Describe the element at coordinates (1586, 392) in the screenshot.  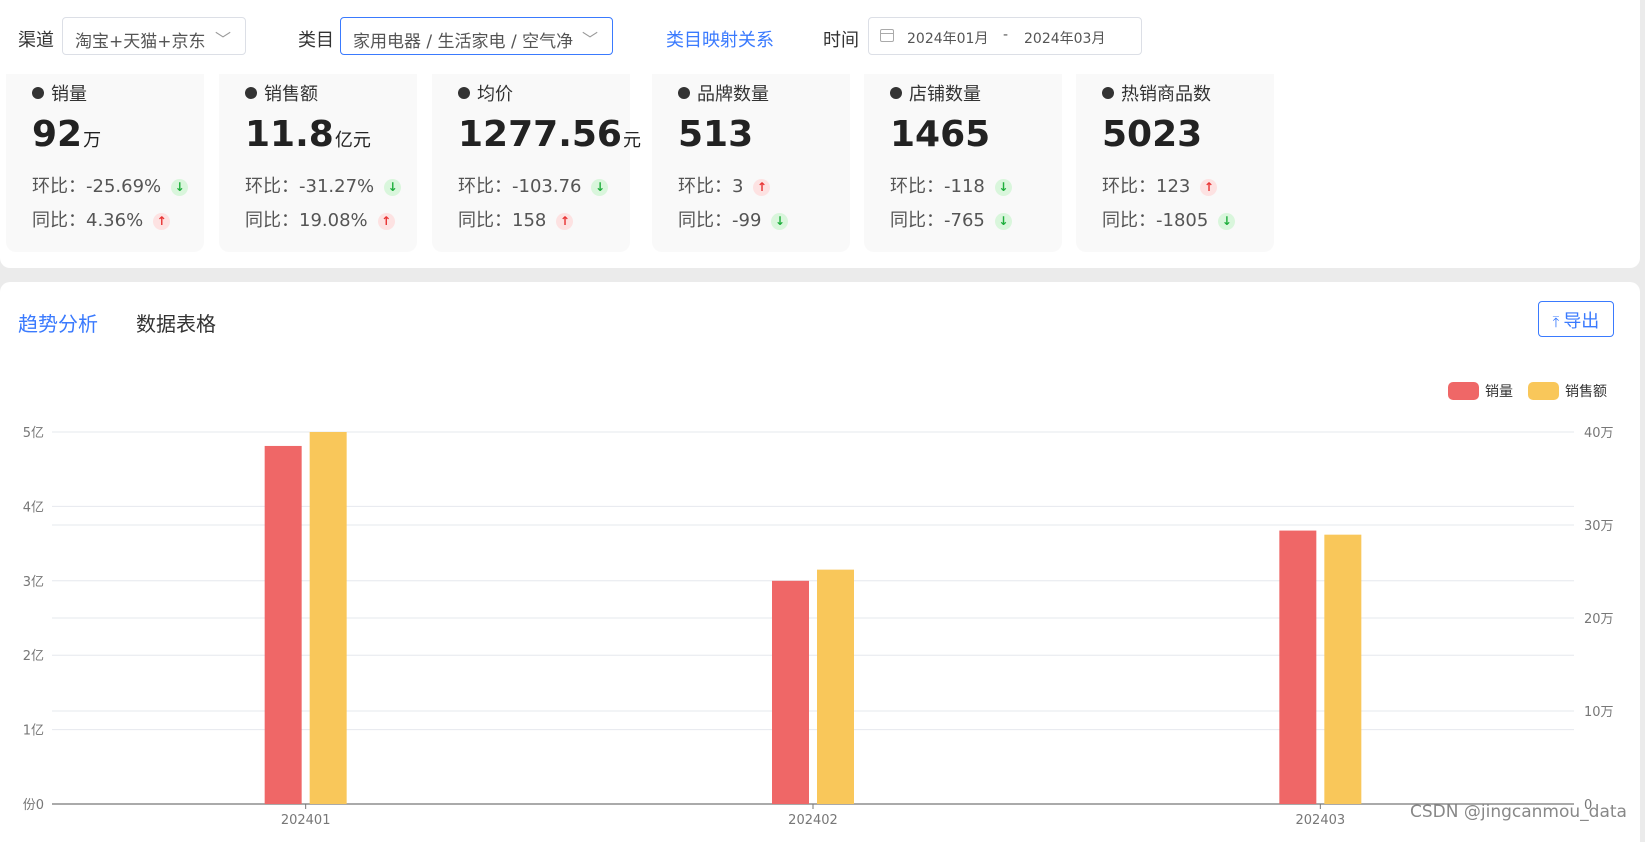
I see `legend-label: 销售额` at that location.